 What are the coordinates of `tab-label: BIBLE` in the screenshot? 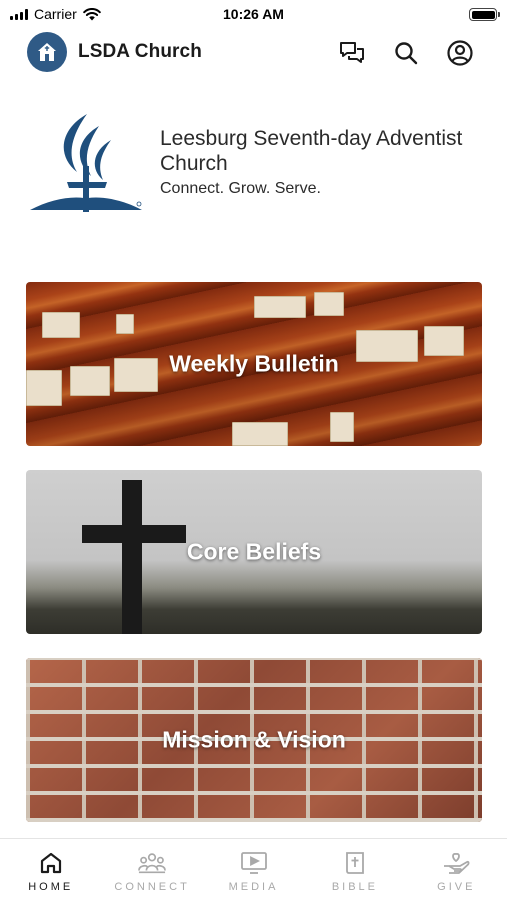 It's located at (355, 887).